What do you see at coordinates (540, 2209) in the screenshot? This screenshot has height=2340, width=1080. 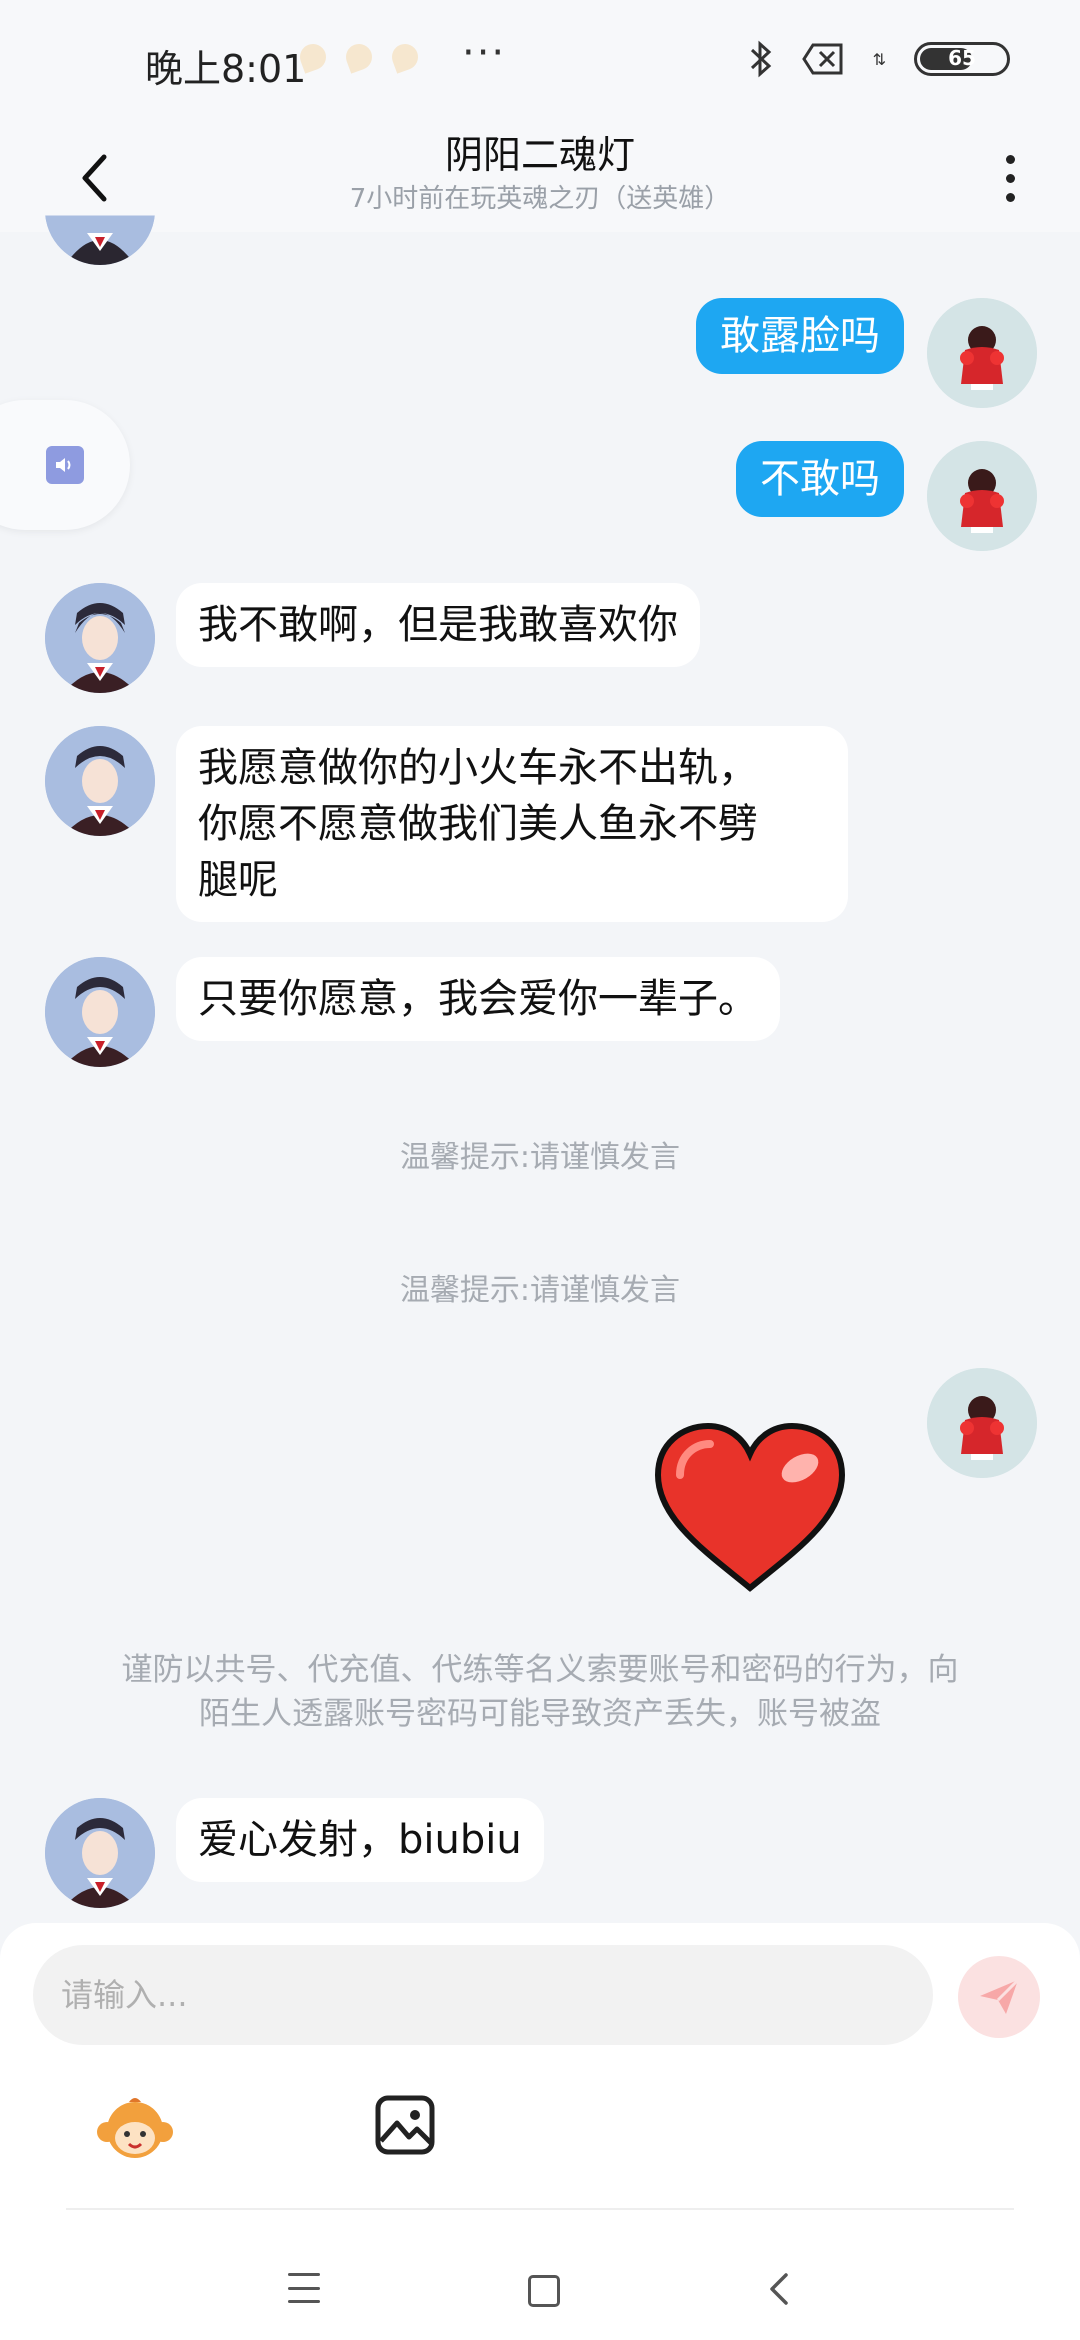 I see `divider` at bounding box center [540, 2209].